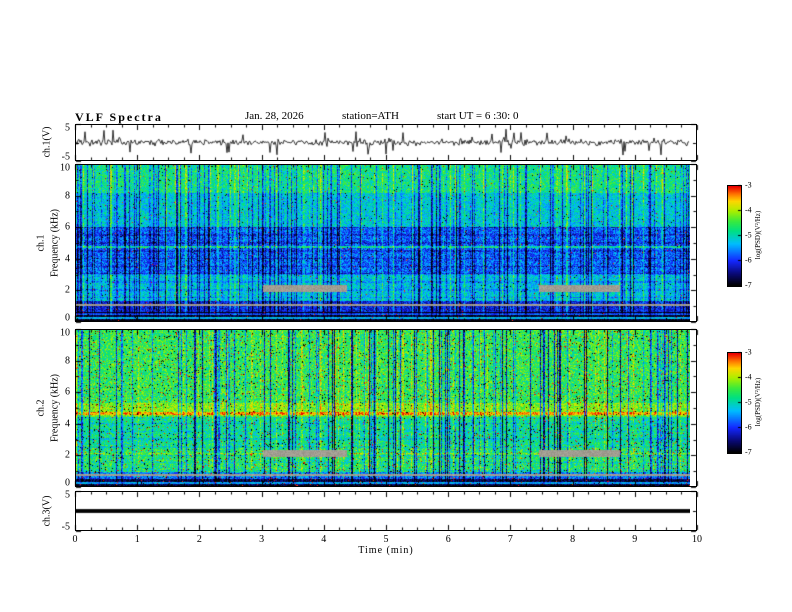 Image resolution: width=792 pixels, height=612 pixels. I want to click on x-tick-label: 4, so click(324, 539).